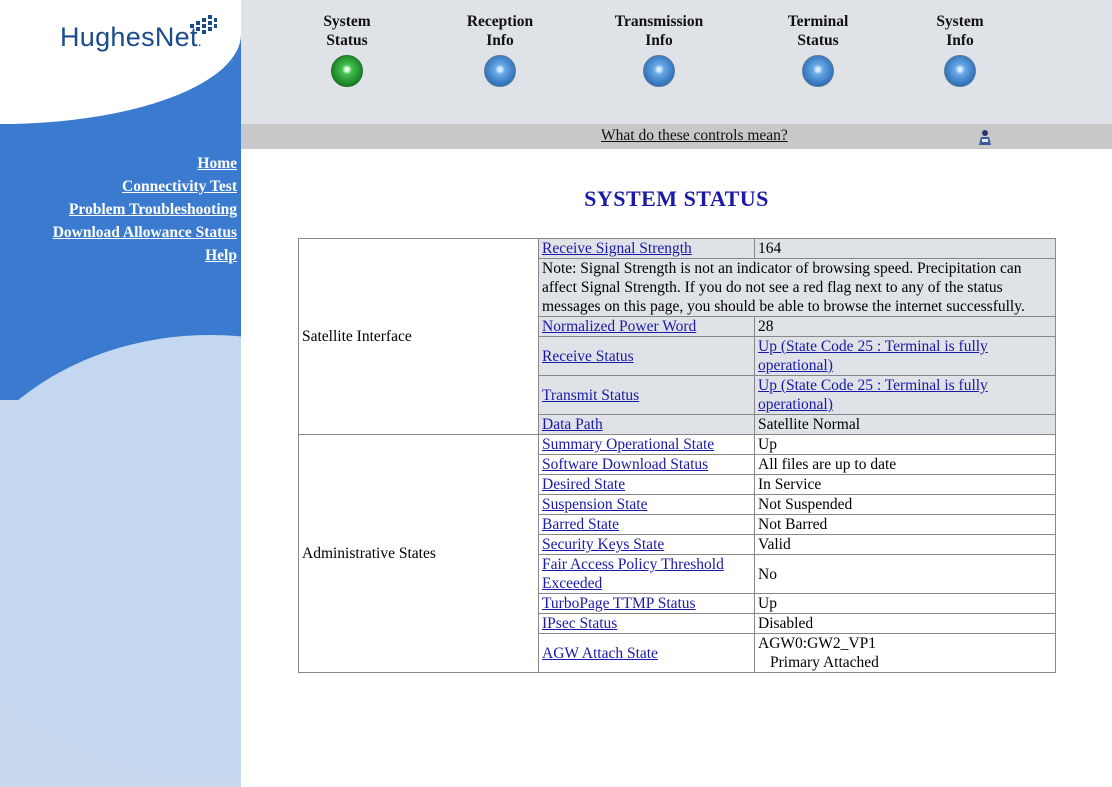 Image resolution: width=1112 pixels, height=787 pixels. What do you see at coordinates (500, 49) in the screenshot?
I see `tab-reception-info: Reception Info` at bounding box center [500, 49].